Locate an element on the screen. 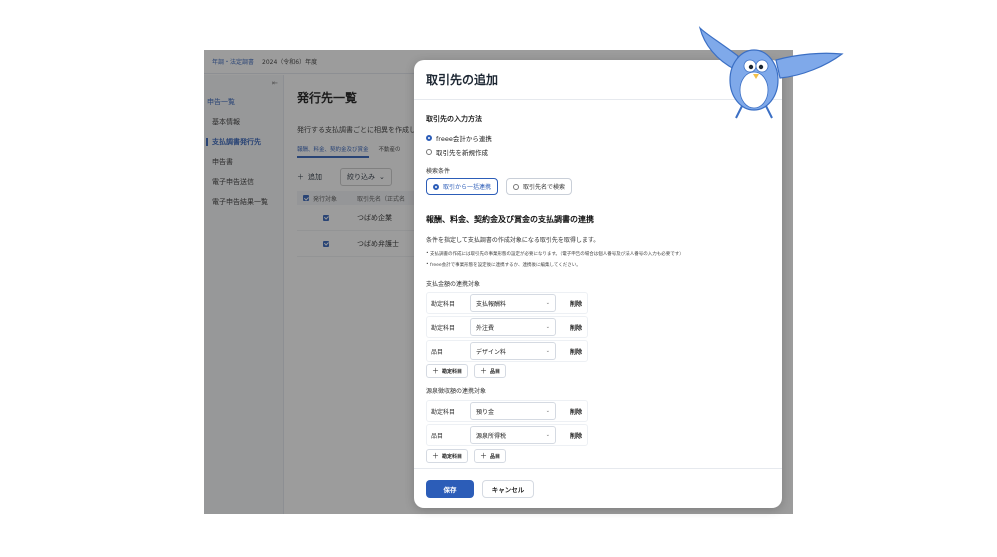 Image resolution: width=997 pixels, height=557 pixels. payment-condition-row: 勘定科目 支払報酬料 ⌄ 削除 is located at coordinates (507, 303).